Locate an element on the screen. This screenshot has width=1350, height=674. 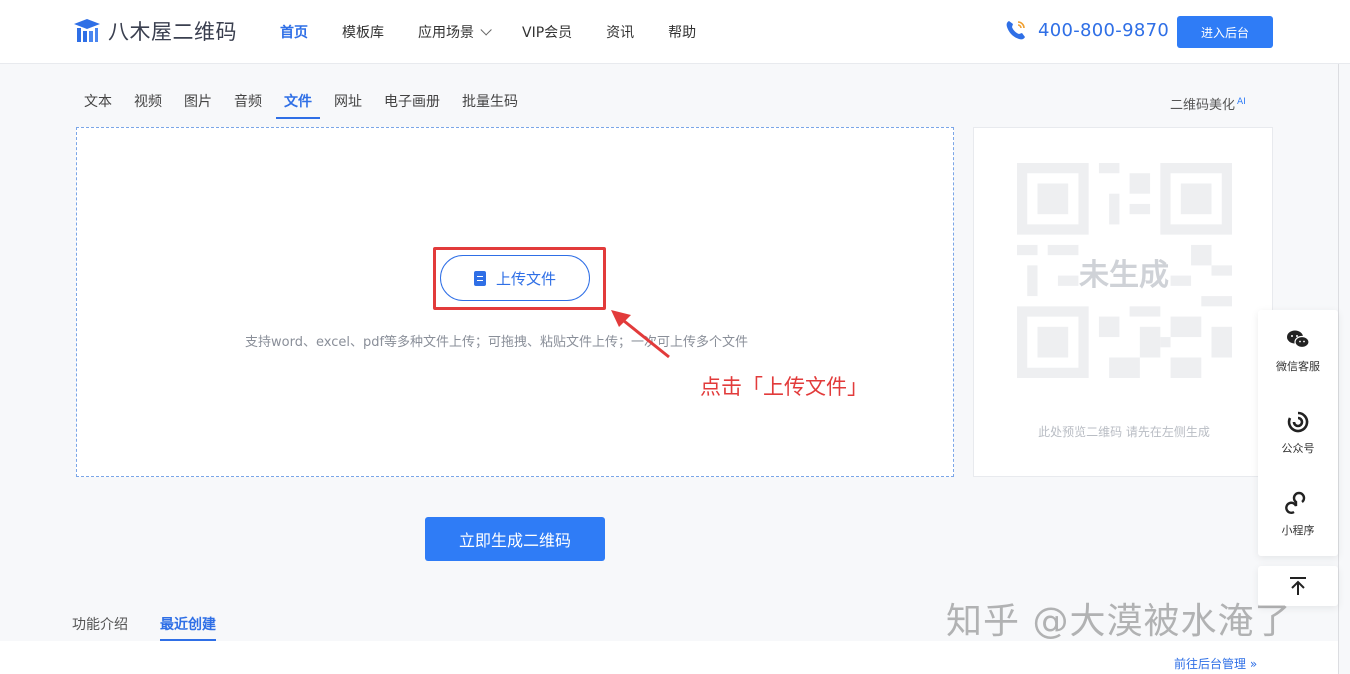
main-nav: 首页 模板库 应用场景 VIP会员 资讯 帮助 is located at coordinates (505, 32).